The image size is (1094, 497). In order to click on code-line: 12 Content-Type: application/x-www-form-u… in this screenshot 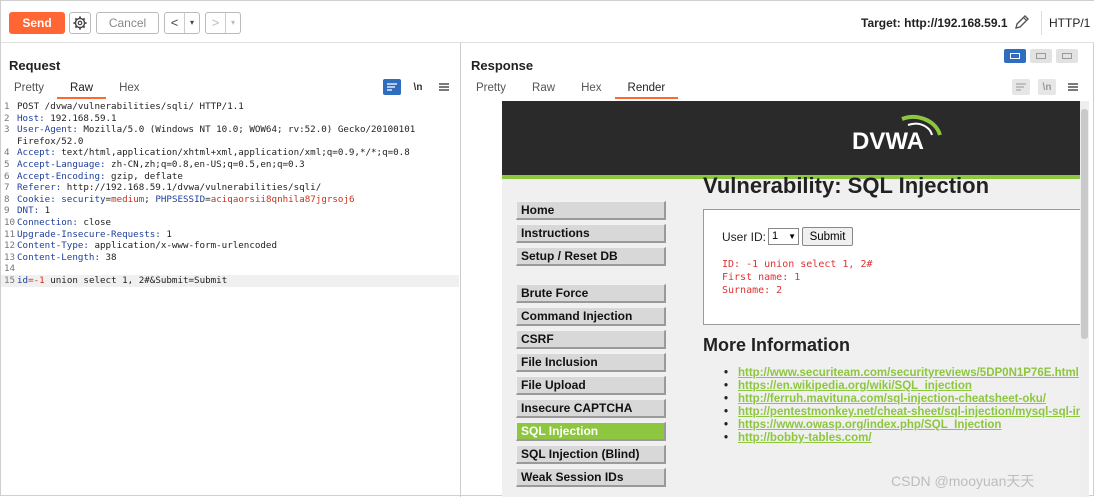, I will do `click(230, 246)`.